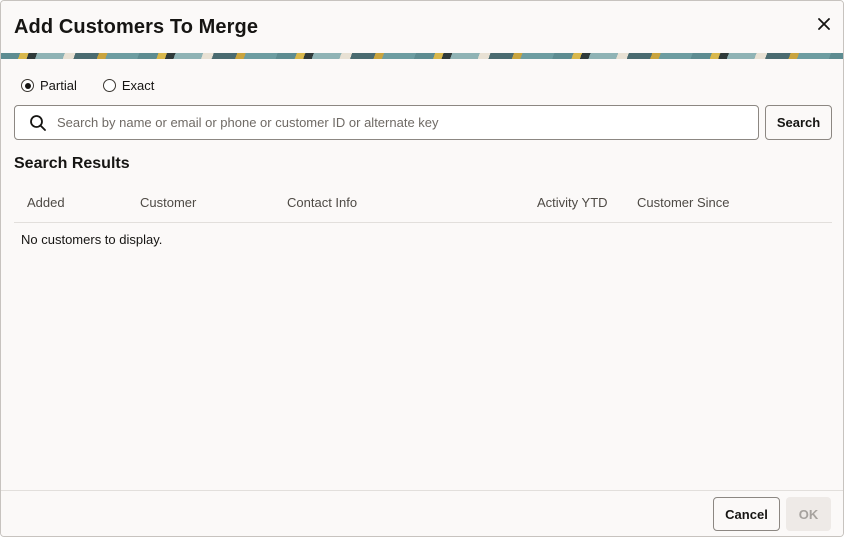 This screenshot has width=844, height=537. What do you see at coordinates (109, 85) in the screenshot?
I see `radio-exact-indicator` at bounding box center [109, 85].